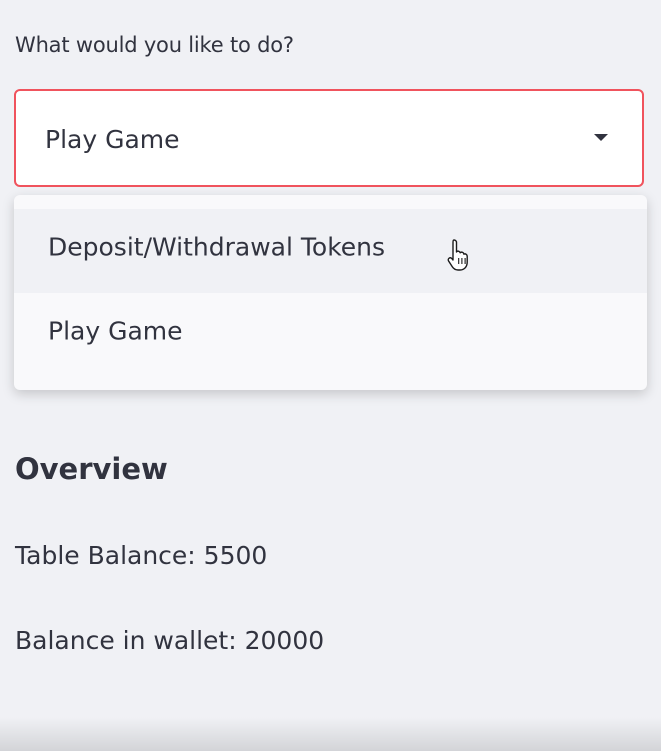  I want to click on wallet-balance-text: Balance in wallet: 20000, so click(170, 640).